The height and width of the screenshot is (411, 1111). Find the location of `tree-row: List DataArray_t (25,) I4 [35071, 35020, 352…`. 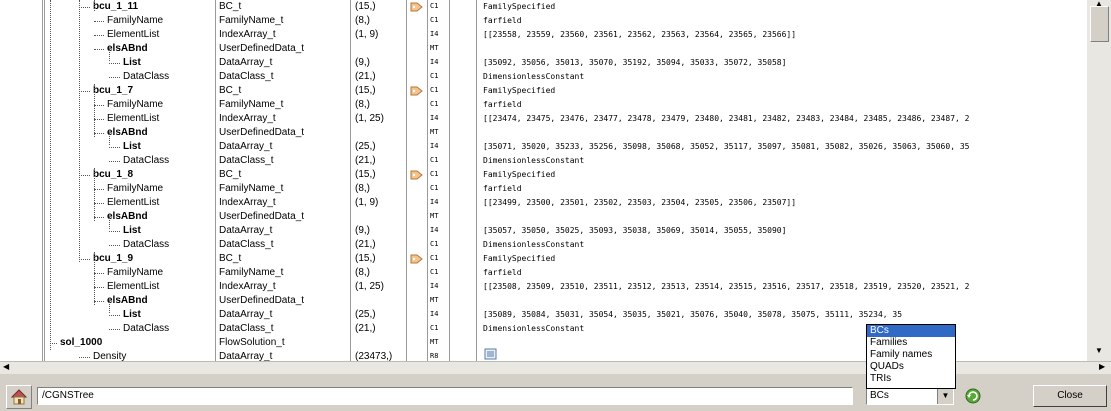

tree-row: List DataArray_t (25,) I4 [35071, 35020, 352… is located at coordinates (543, 147).